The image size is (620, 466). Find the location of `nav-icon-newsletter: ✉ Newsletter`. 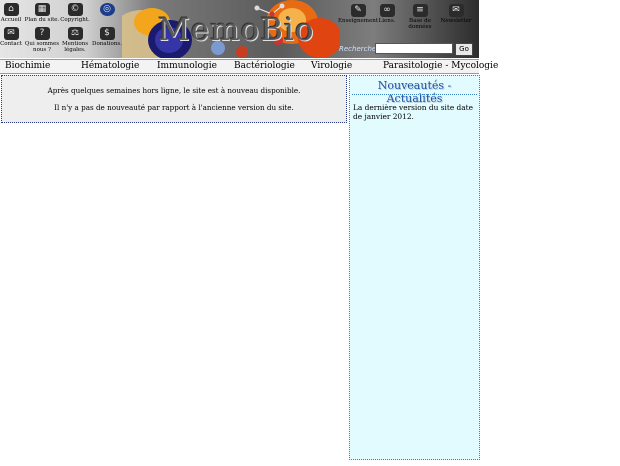

nav-icon-newsletter: ✉ Newsletter is located at coordinates (456, 14).